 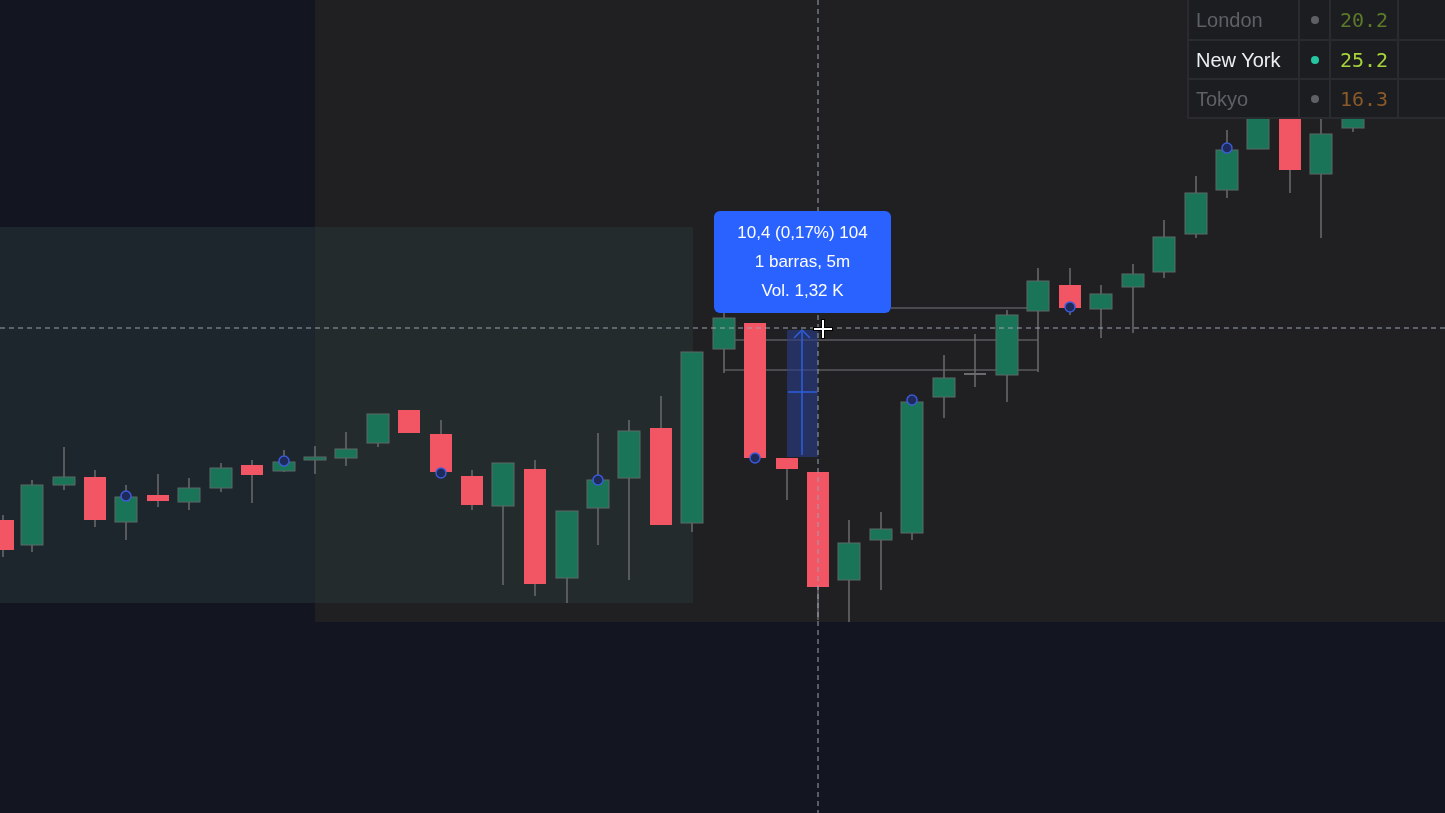 I want to click on tooltip-text: 10,4 (0,17%) 104, so click(x=802, y=233).